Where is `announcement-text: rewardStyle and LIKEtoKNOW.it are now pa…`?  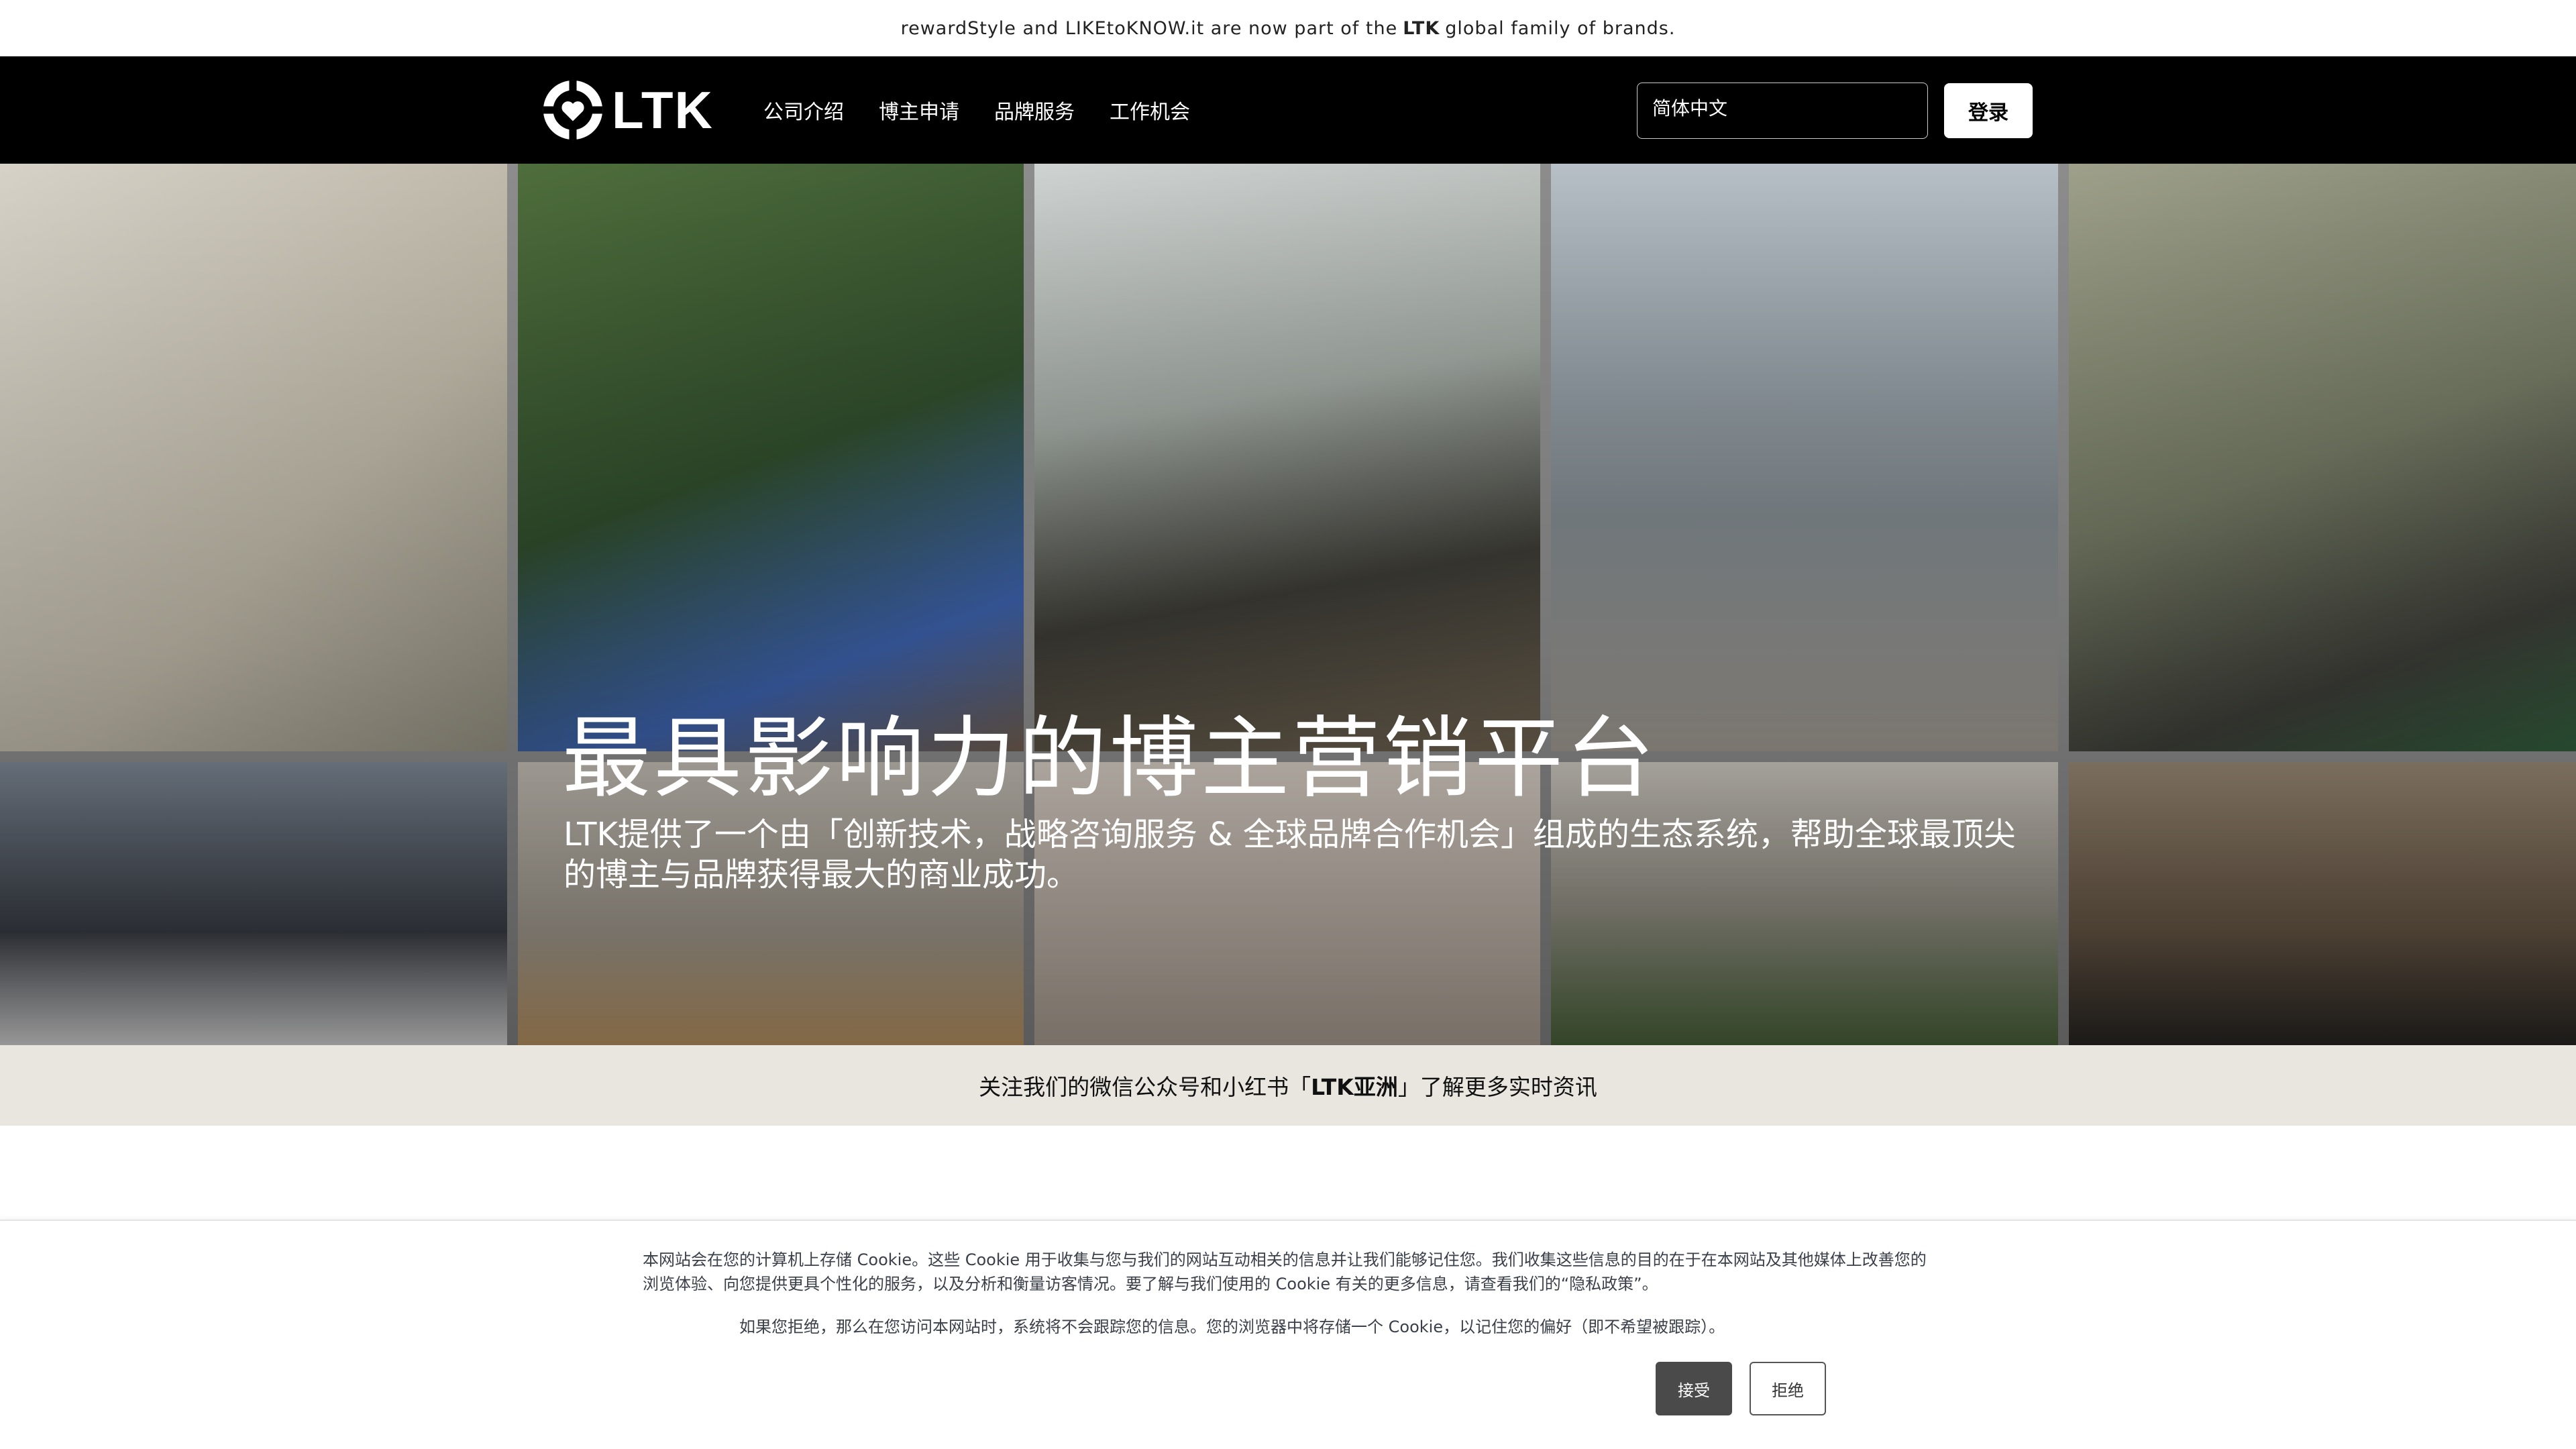
announcement-text: rewardStyle and LIKEtoKNOW.it are now pa… is located at coordinates (1149, 28).